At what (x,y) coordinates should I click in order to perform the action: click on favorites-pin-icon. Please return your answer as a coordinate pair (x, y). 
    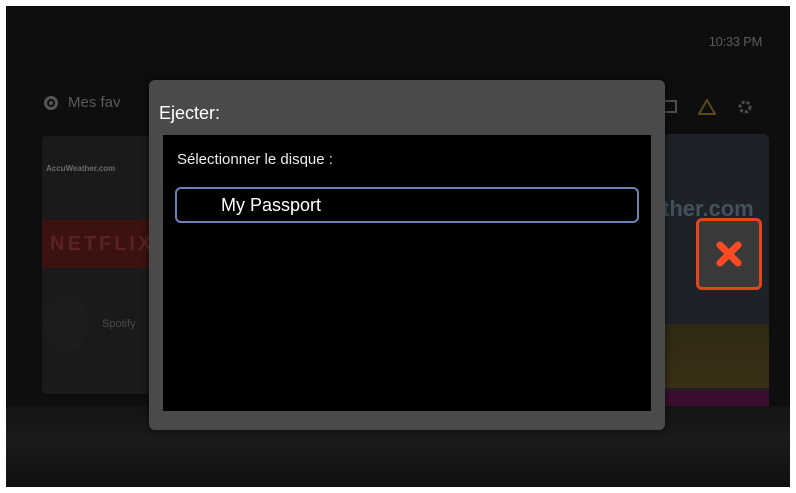
    Looking at the image, I should click on (51, 102).